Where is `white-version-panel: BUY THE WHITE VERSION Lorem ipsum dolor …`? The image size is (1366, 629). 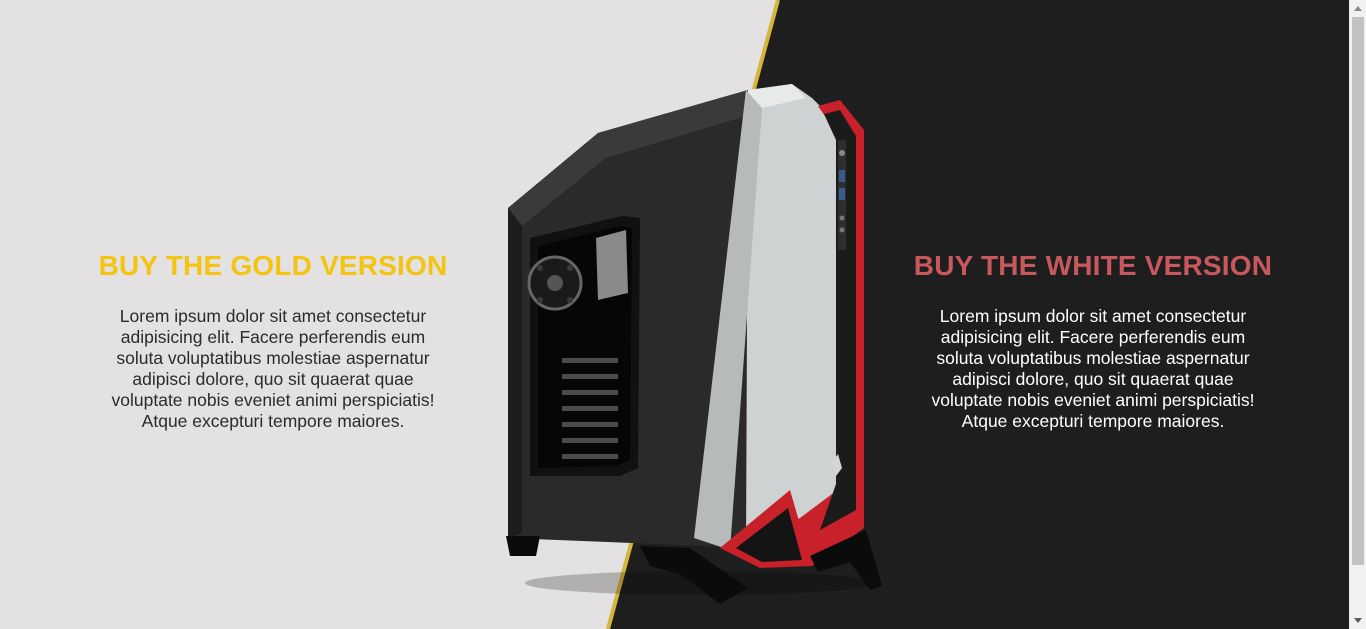 white-version-panel: BUY THE WHITE VERSION Lorem ipsum dolor … is located at coordinates (1093, 340).